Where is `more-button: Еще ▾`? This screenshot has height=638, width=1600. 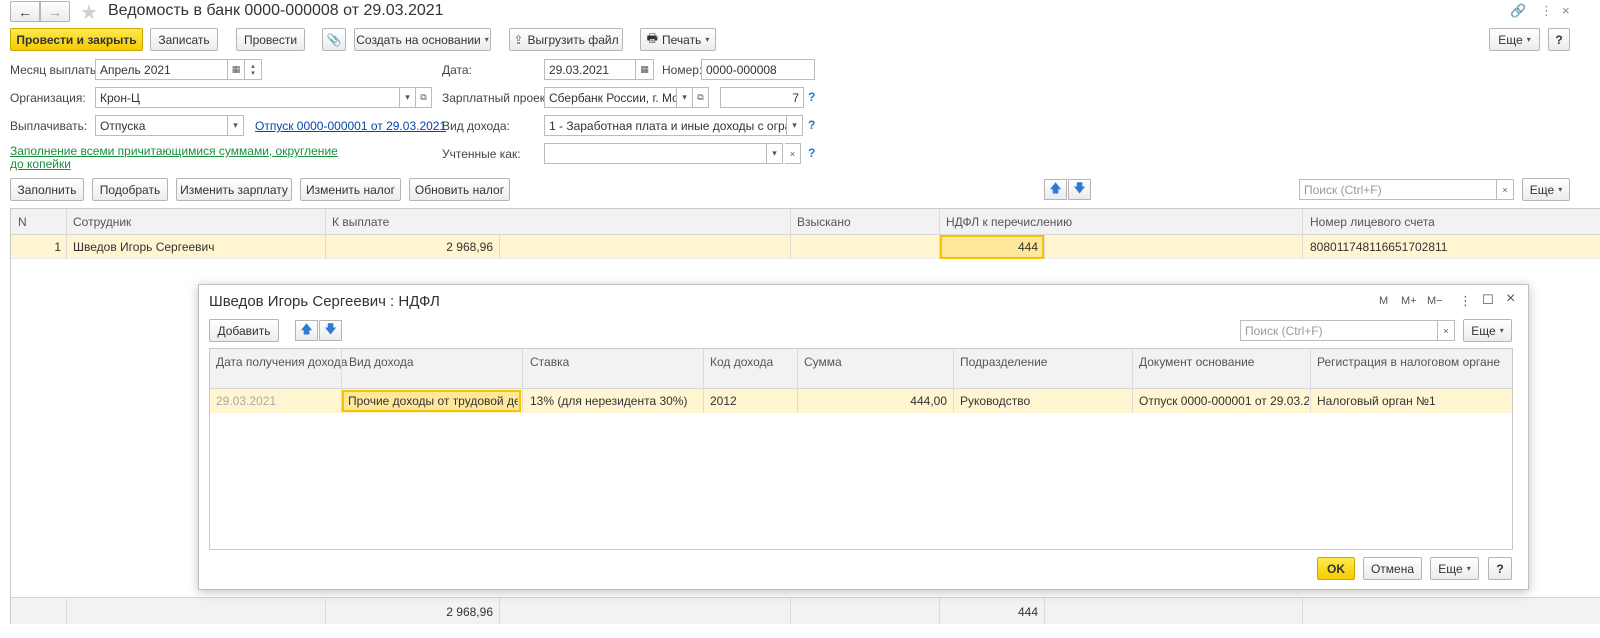 more-button: Еще ▾ is located at coordinates (1514, 39).